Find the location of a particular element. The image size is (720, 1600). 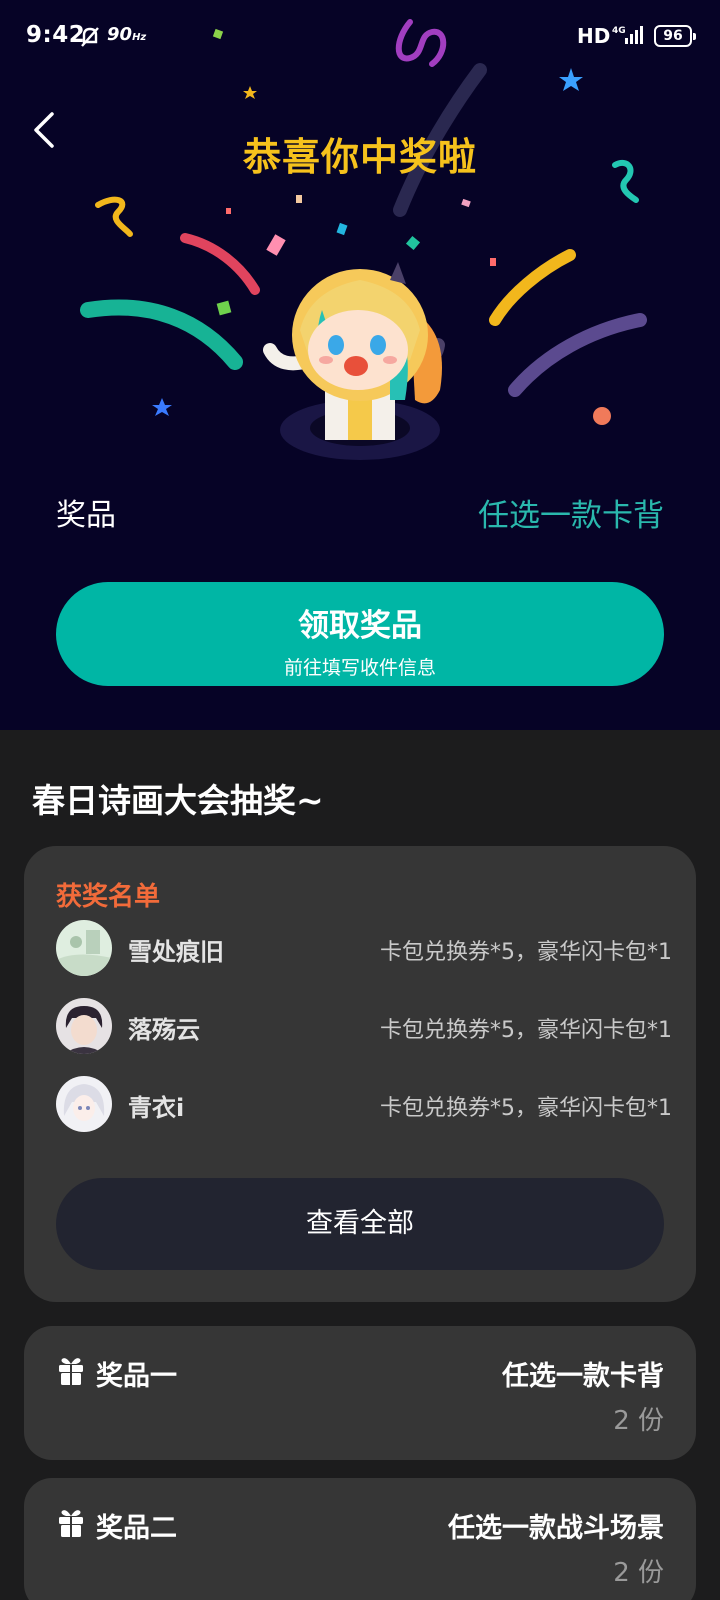

winner-name: 落殇云 is located at coordinates (164, 1030).